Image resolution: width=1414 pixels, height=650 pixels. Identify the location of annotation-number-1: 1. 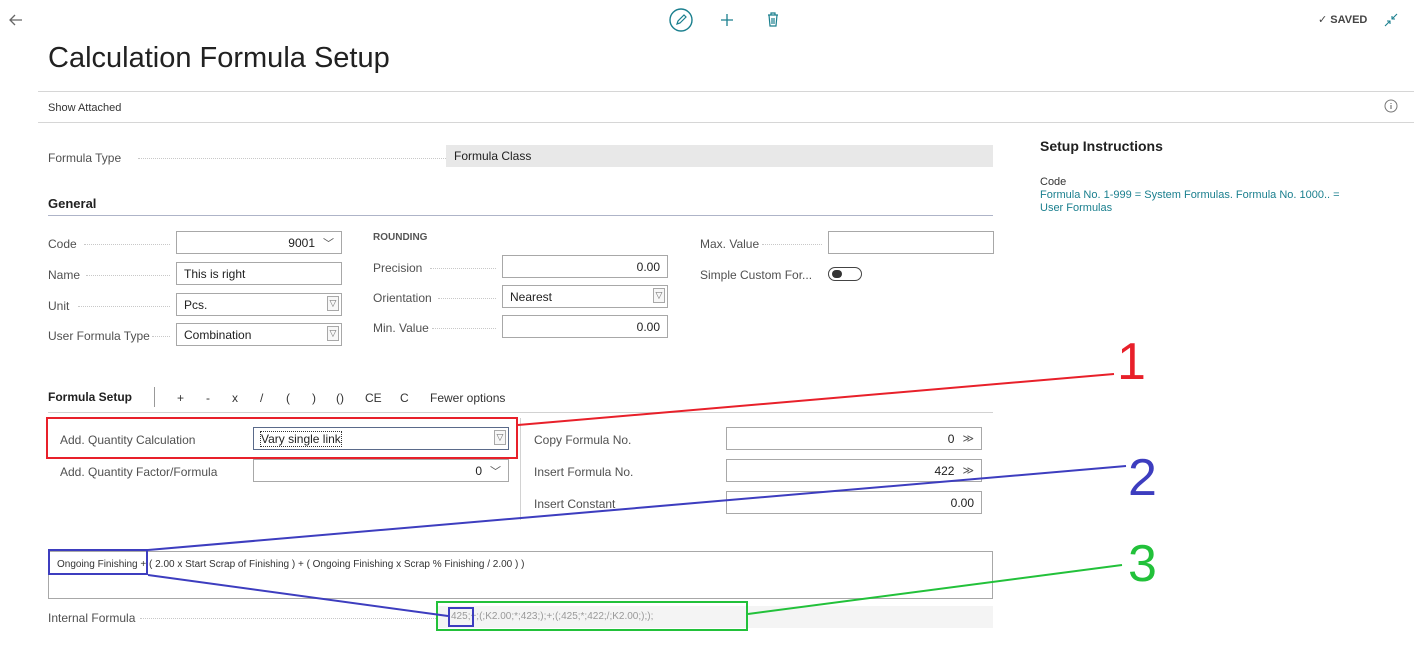
(1131, 362).